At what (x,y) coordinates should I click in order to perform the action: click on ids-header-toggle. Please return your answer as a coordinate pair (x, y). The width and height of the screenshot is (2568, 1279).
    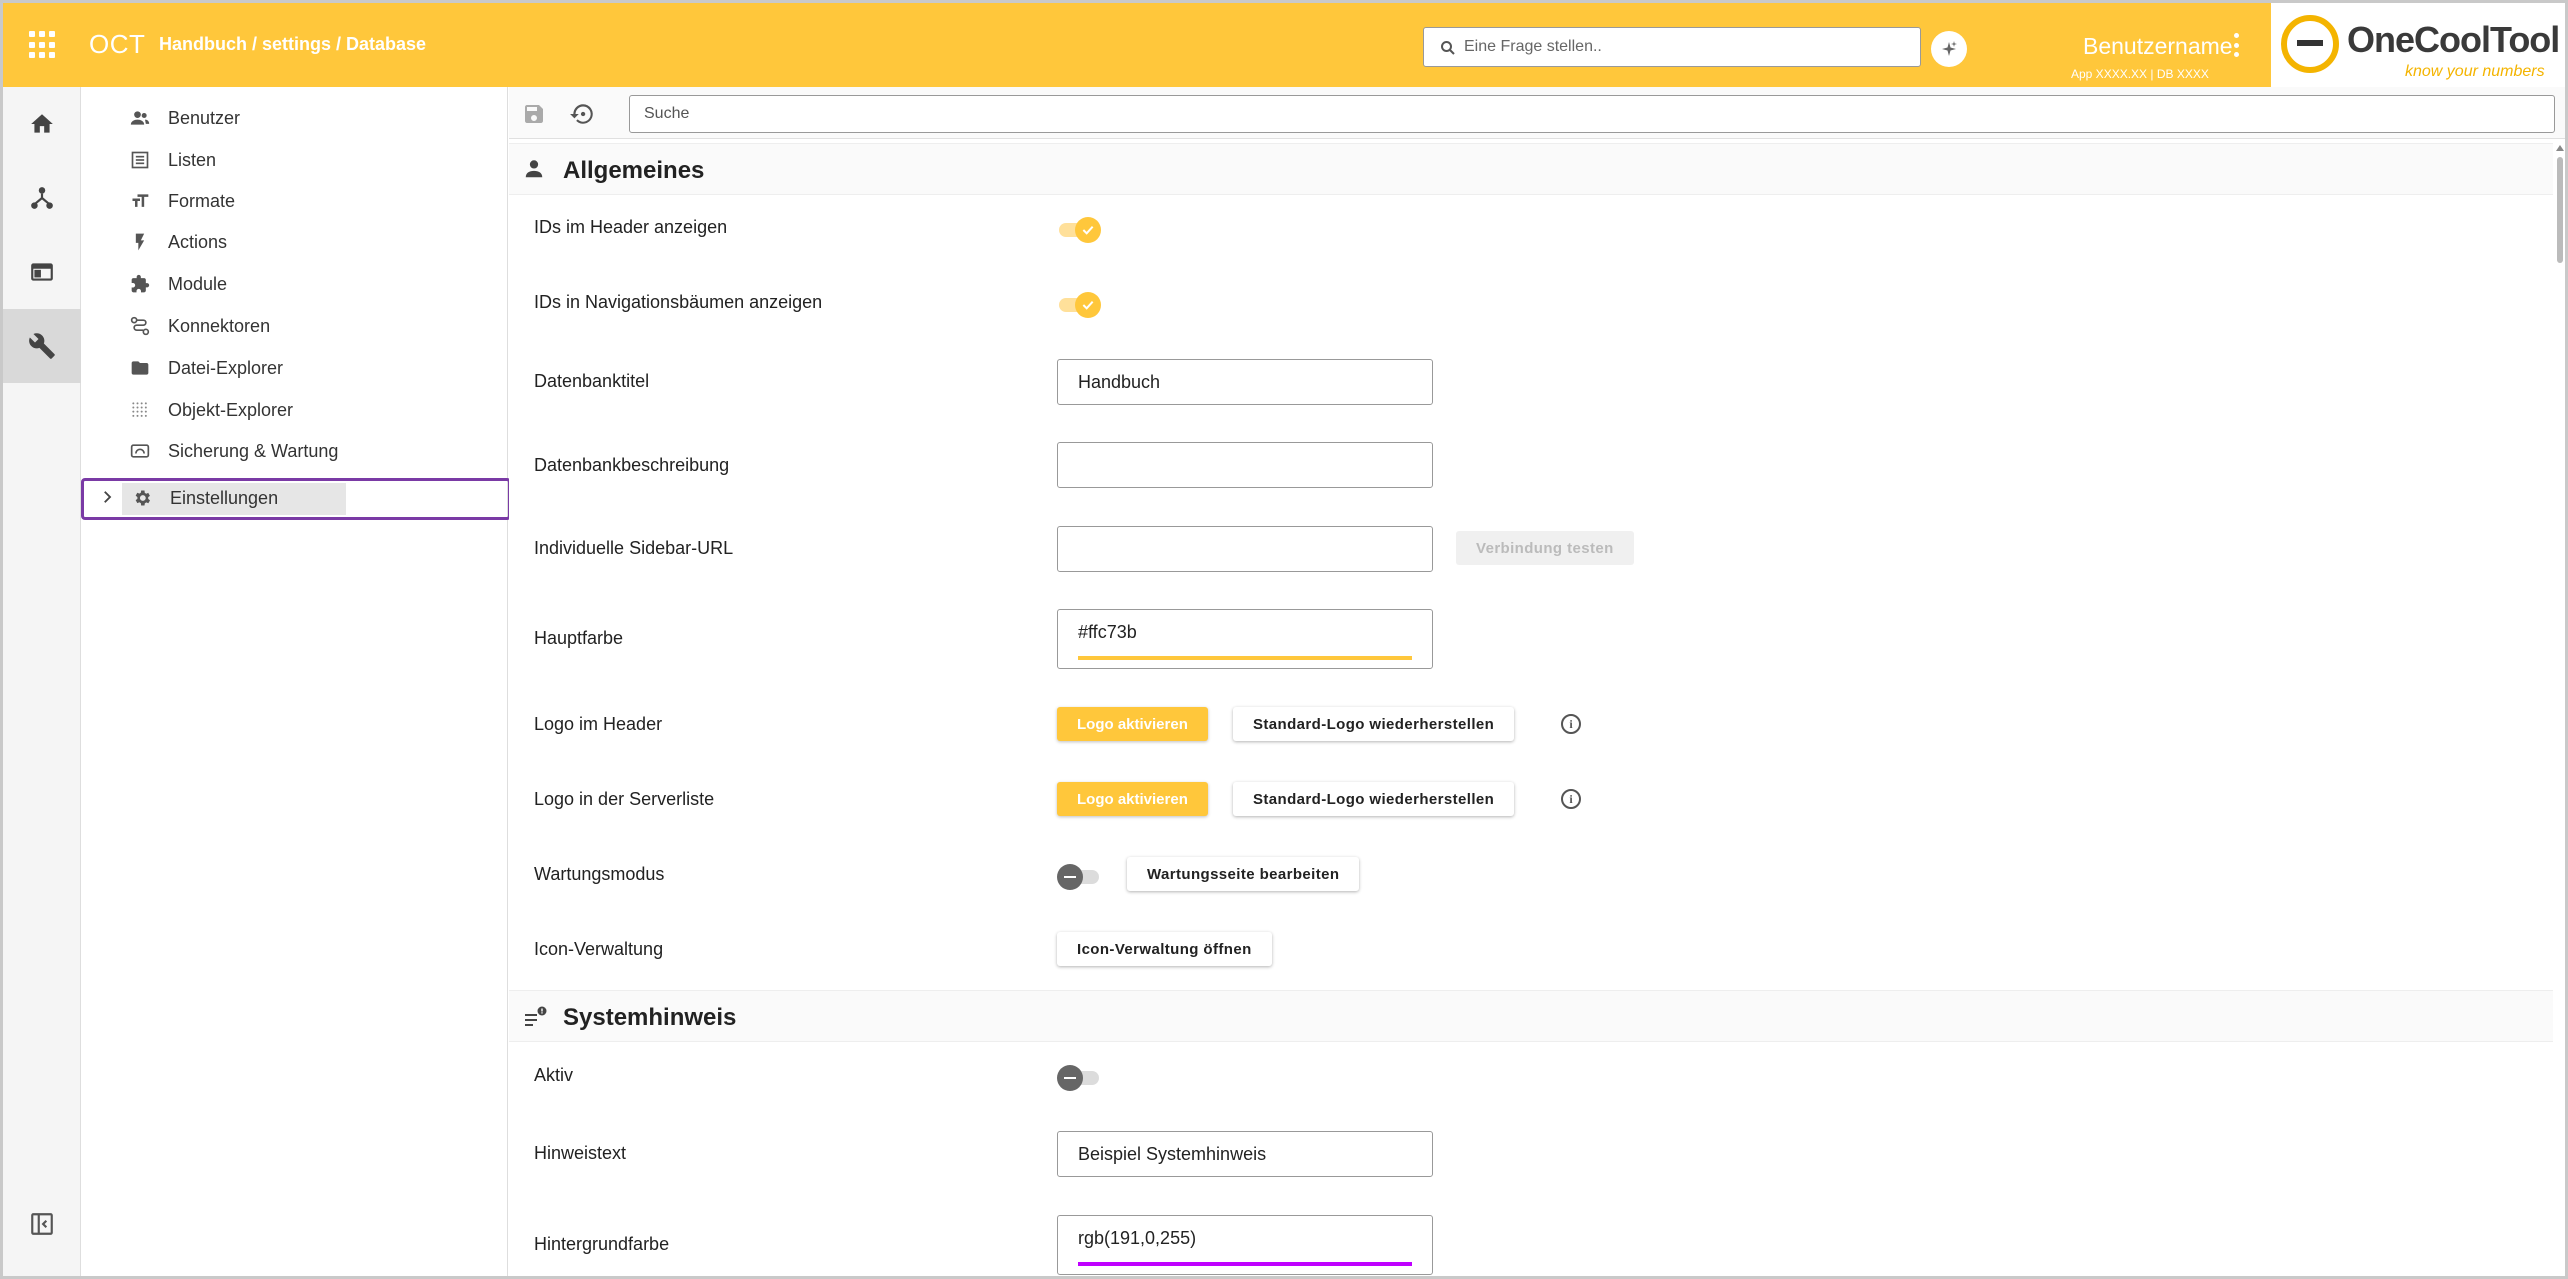
    Looking at the image, I should click on (1080, 229).